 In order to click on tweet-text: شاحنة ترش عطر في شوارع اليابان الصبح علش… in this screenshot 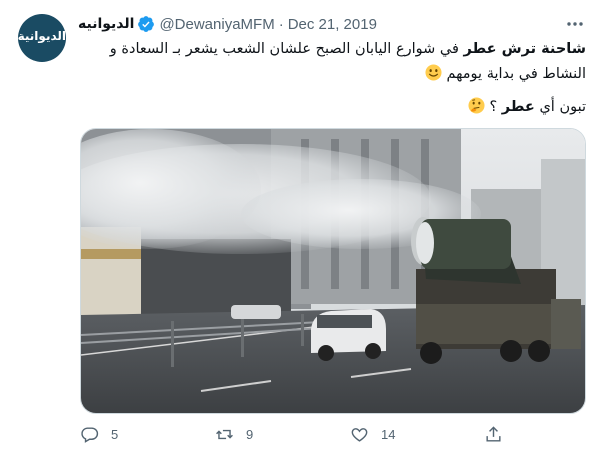, I will do `click(332, 62)`.